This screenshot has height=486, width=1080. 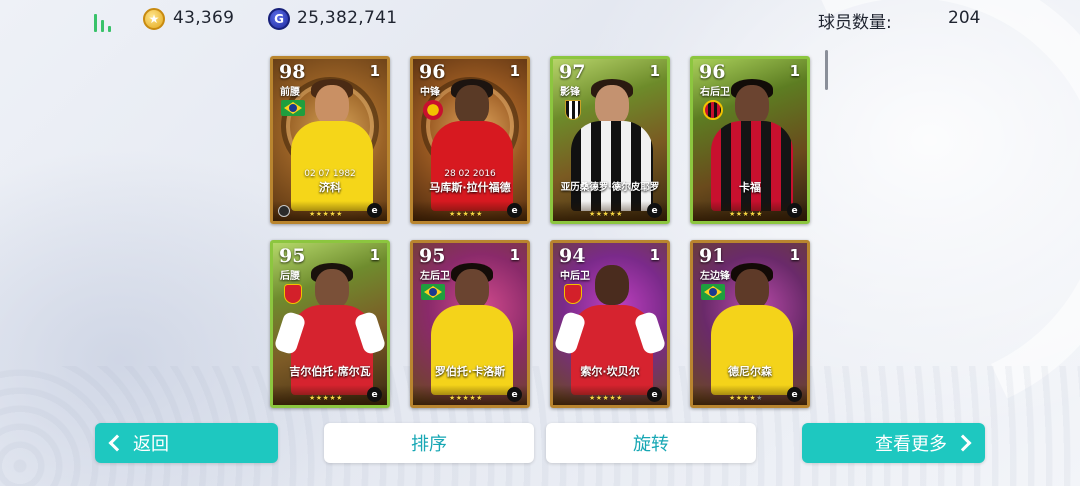 What do you see at coordinates (715, 92) in the screenshot?
I see `card-position: 右后卫` at bounding box center [715, 92].